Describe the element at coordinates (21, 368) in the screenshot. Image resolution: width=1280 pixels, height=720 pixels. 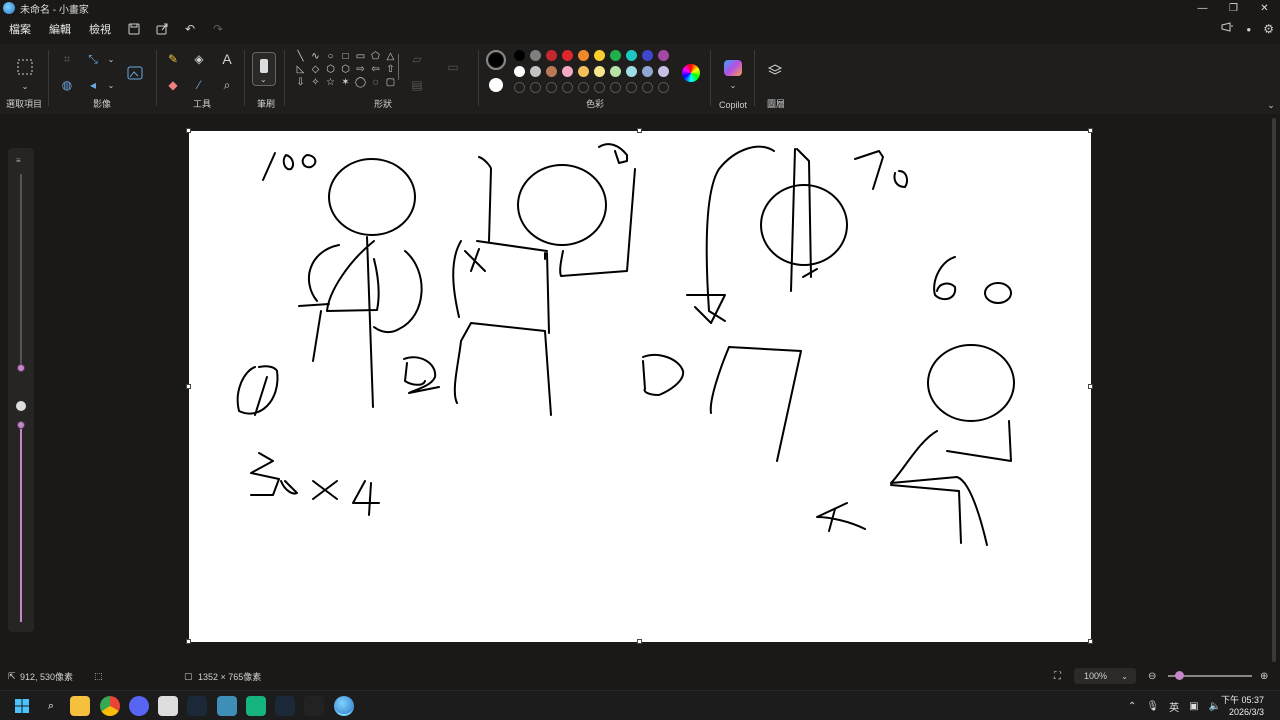
I see `size-slider-knob` at that location.